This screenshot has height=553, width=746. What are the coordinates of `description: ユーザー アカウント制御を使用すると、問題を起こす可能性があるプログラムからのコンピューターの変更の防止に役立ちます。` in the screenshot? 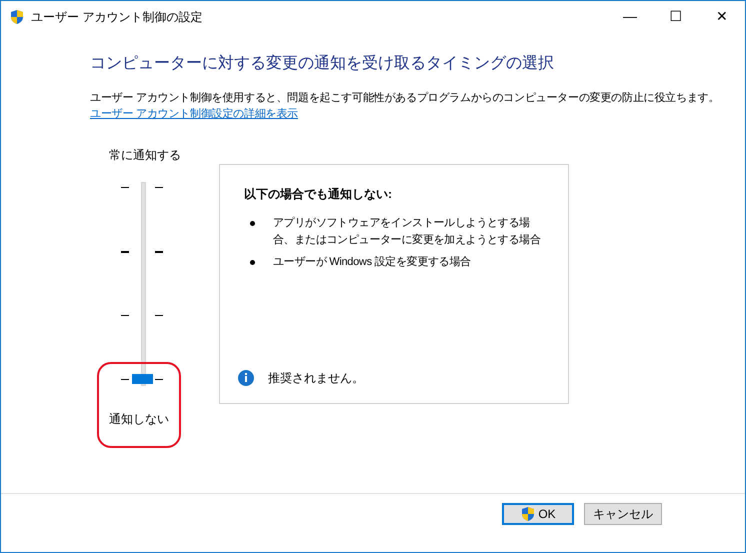 It's located at (405, 98).